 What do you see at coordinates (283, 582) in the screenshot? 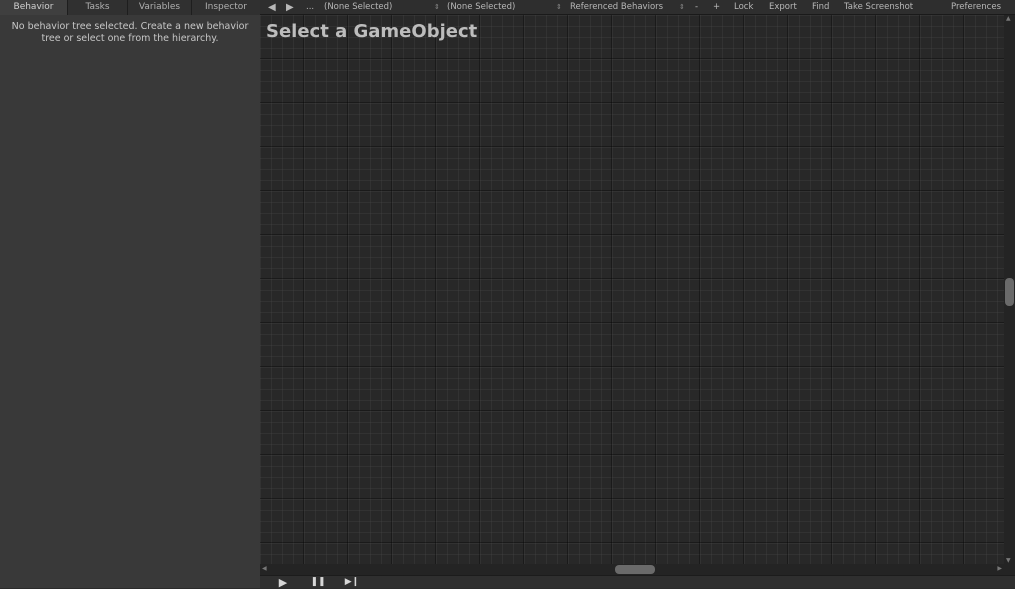
I see `play-icon: ▶` at bounding box center [283, 582].